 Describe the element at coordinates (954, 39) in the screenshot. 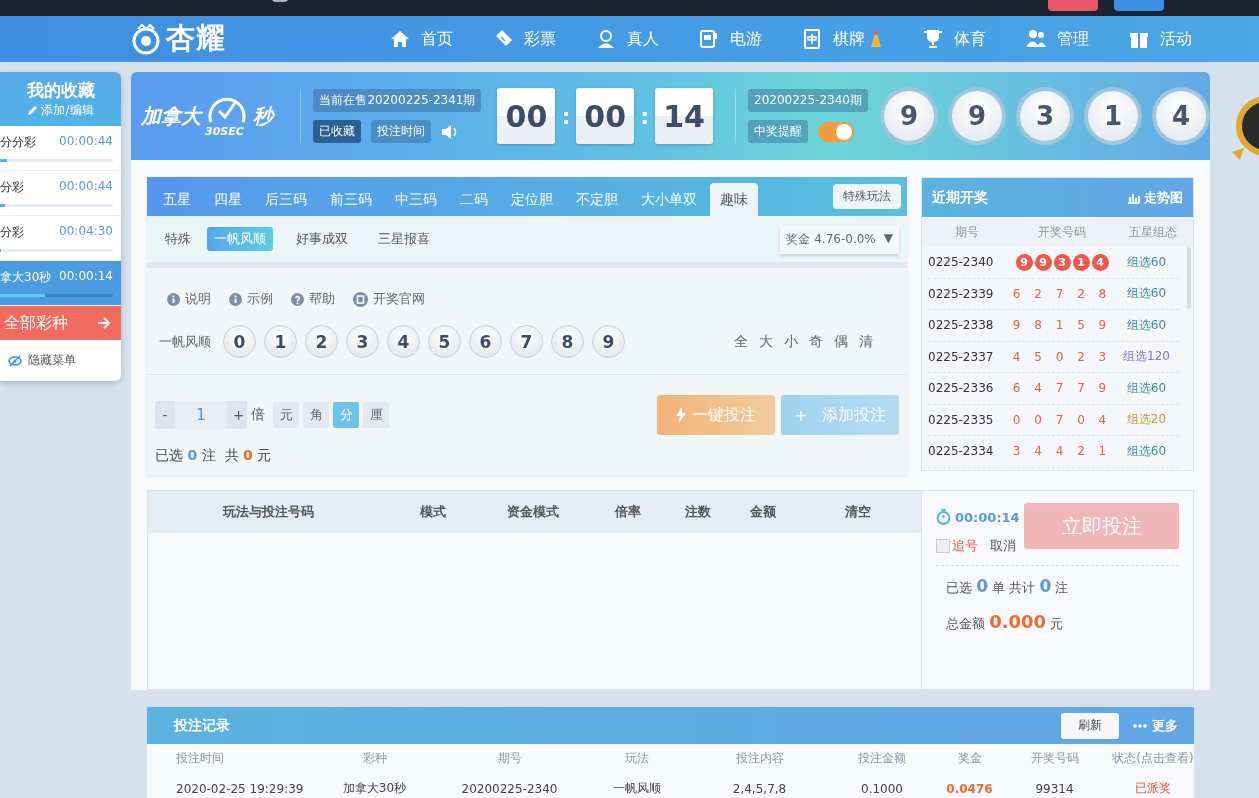

I see `nav-item: 体育` at that location.